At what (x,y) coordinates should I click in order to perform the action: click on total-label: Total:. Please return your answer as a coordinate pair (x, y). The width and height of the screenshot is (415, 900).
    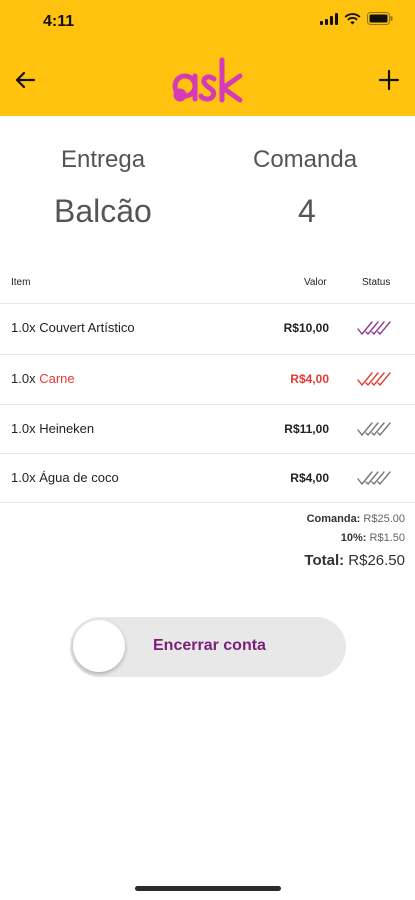
    Looking at the image, I should click on (324, 560).